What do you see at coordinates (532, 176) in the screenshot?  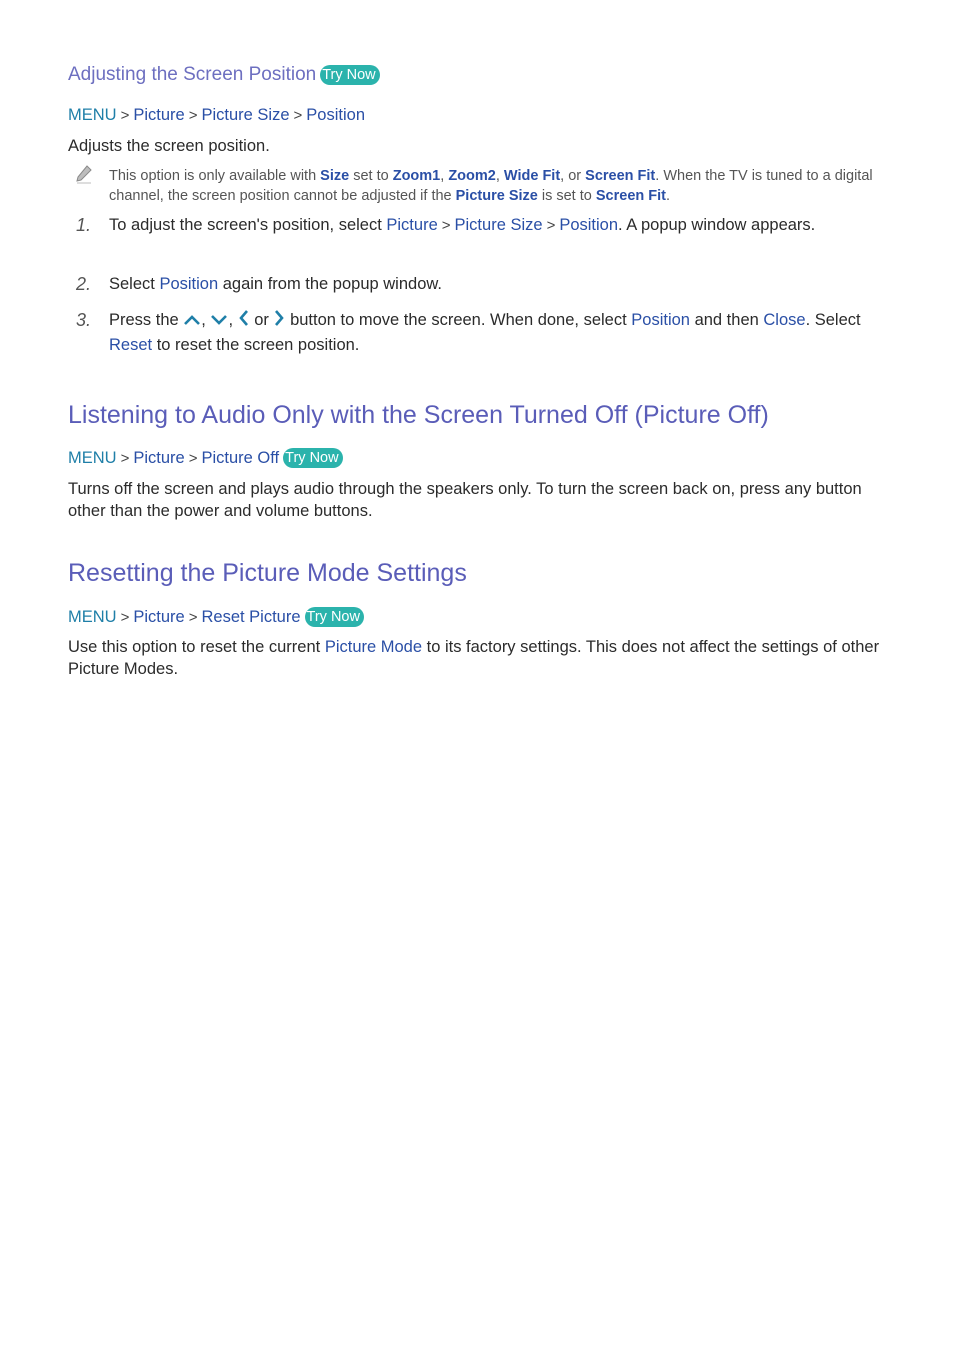 I see `keyword: Wide Fit` at bounding box center [532, 176].